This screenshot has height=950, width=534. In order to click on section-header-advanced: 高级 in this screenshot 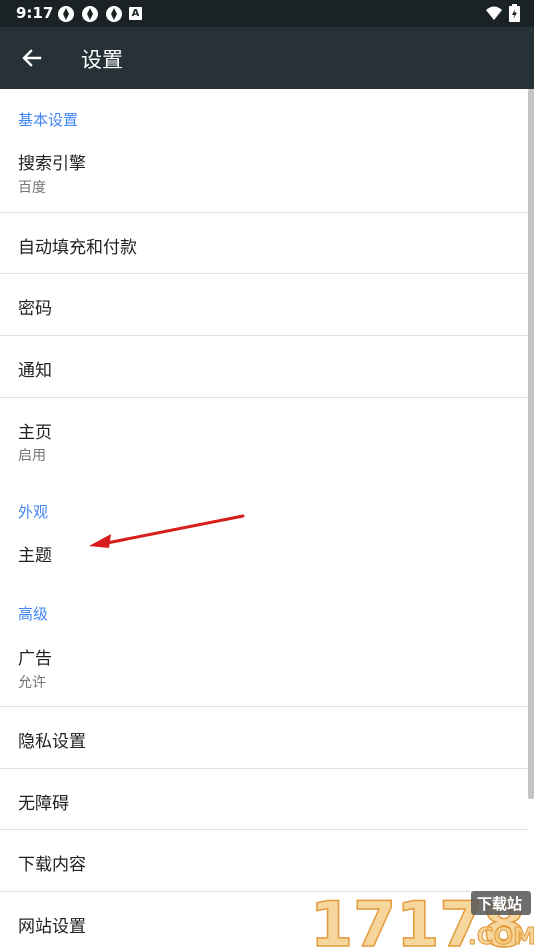, I will do `click(33, 614)`.